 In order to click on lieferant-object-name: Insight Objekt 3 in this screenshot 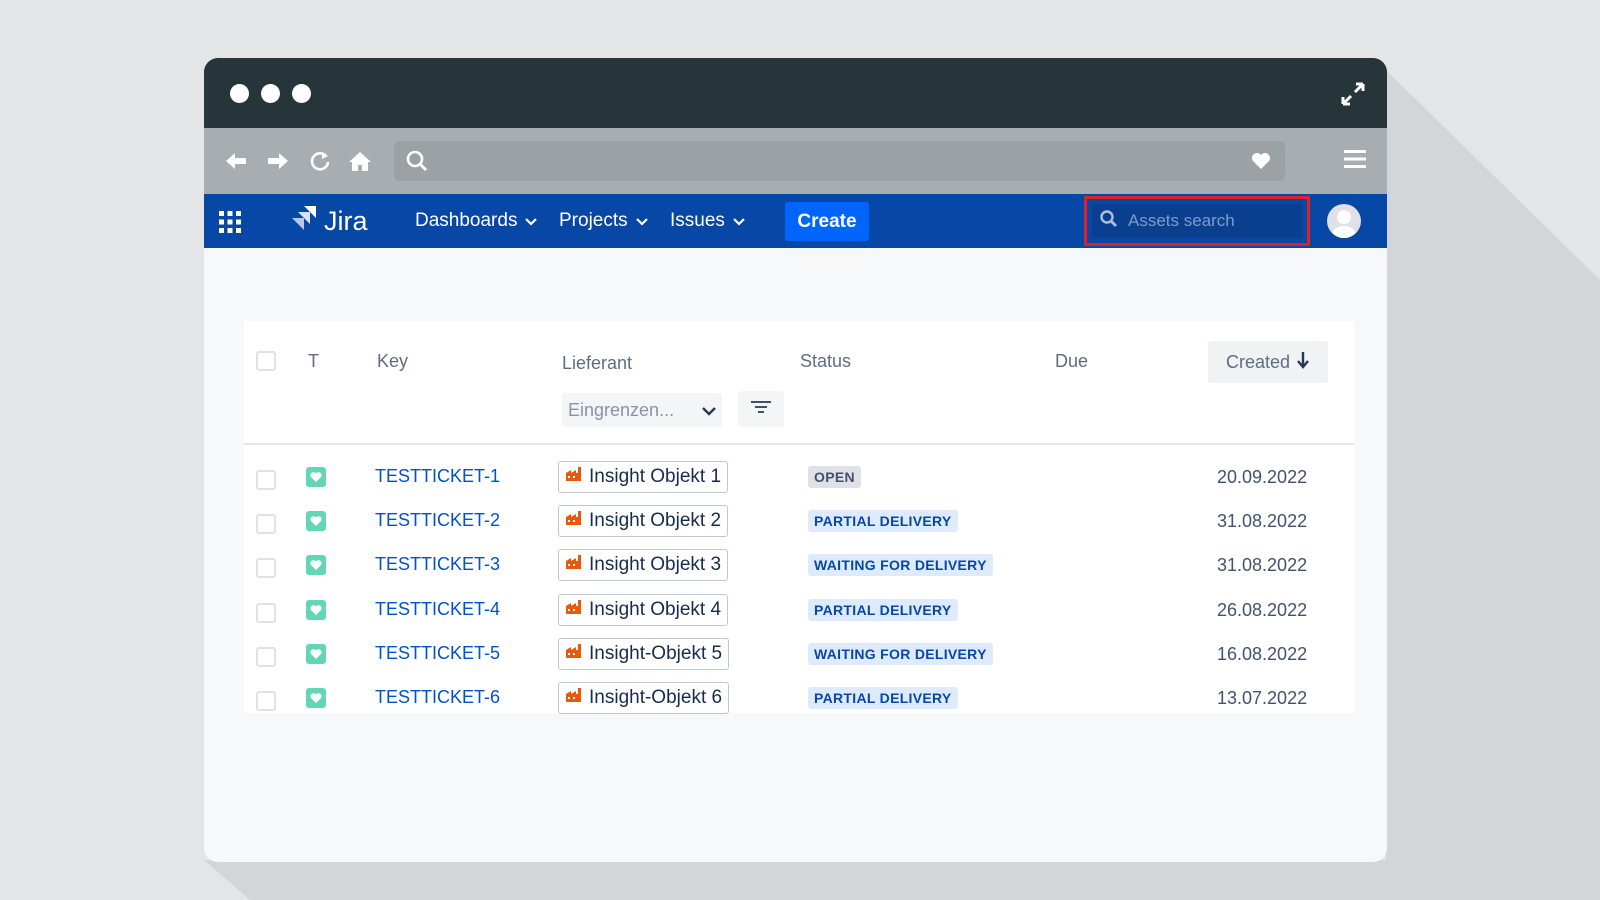, I will do `click(655, 565)`.